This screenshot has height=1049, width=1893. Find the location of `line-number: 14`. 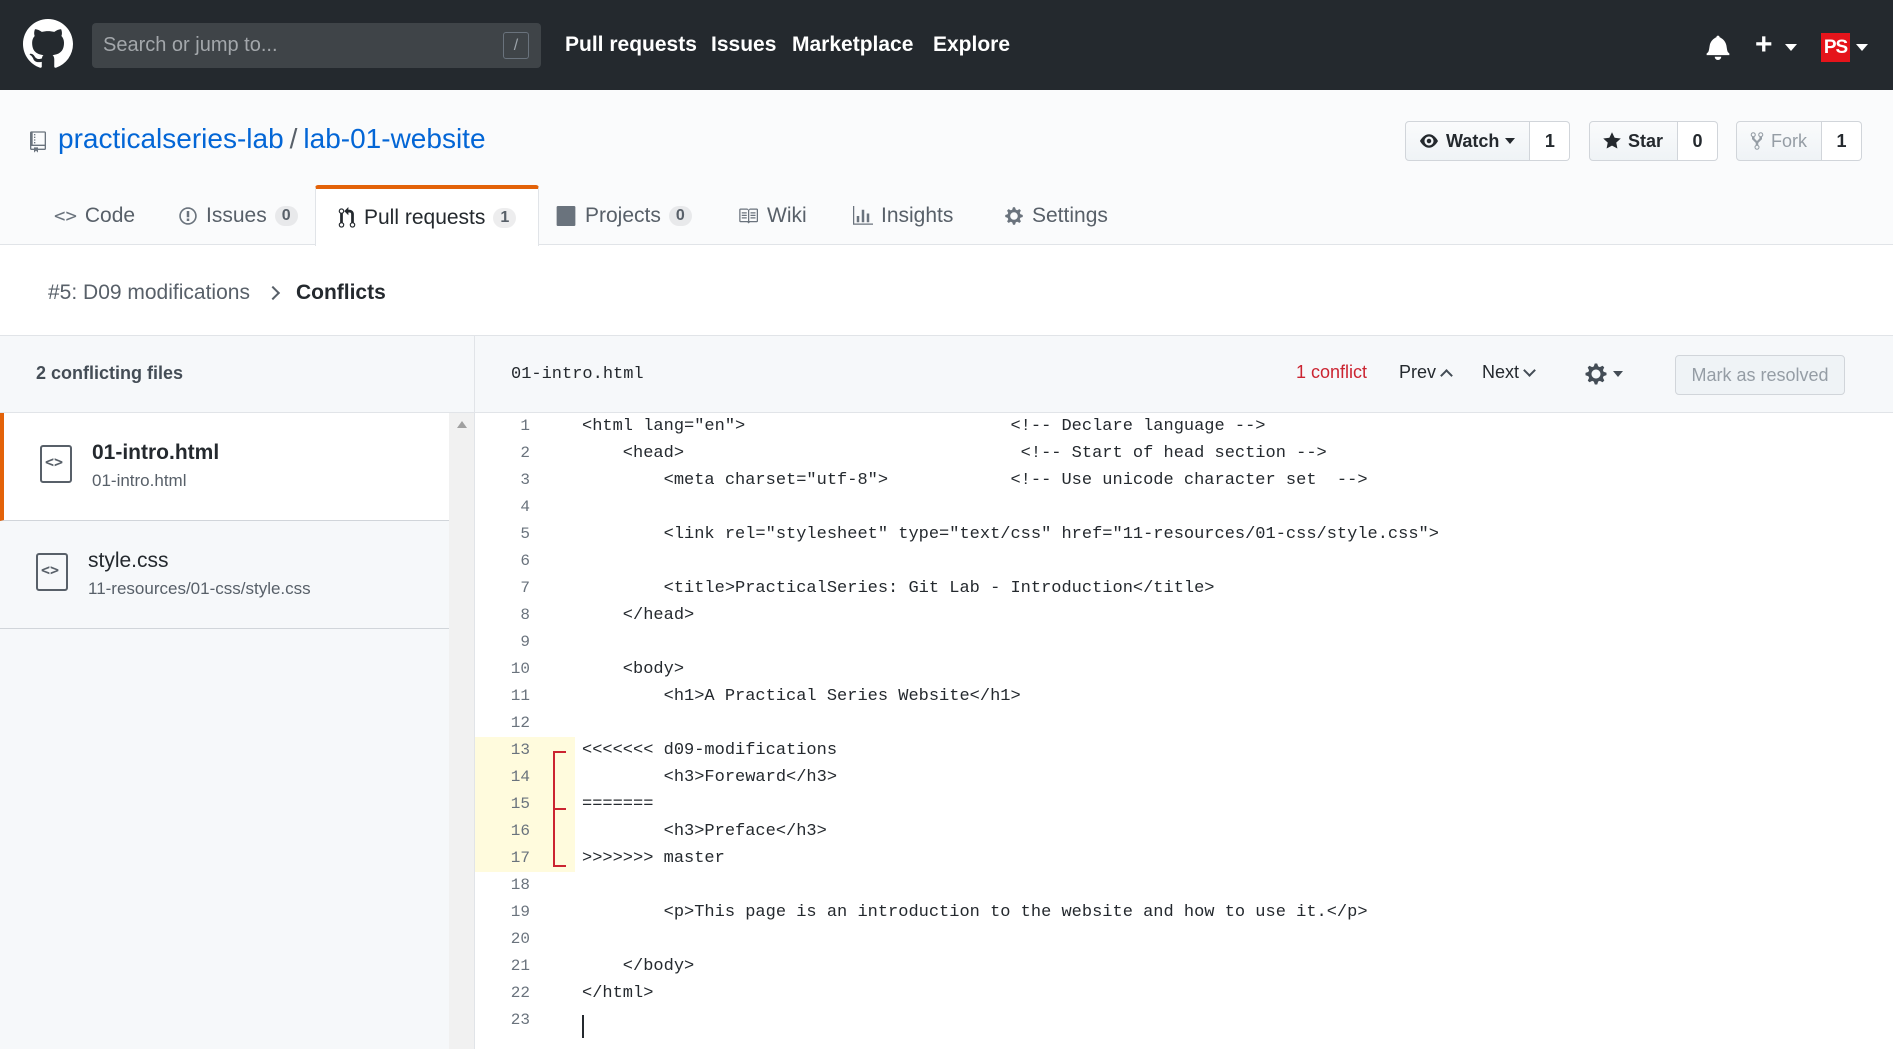

line-number: 14 is located at coordinates (525, 777).